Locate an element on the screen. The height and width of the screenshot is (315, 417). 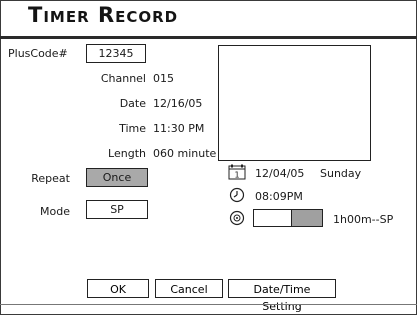
cancel-button: Cancel is located at coordinates (189, 288).